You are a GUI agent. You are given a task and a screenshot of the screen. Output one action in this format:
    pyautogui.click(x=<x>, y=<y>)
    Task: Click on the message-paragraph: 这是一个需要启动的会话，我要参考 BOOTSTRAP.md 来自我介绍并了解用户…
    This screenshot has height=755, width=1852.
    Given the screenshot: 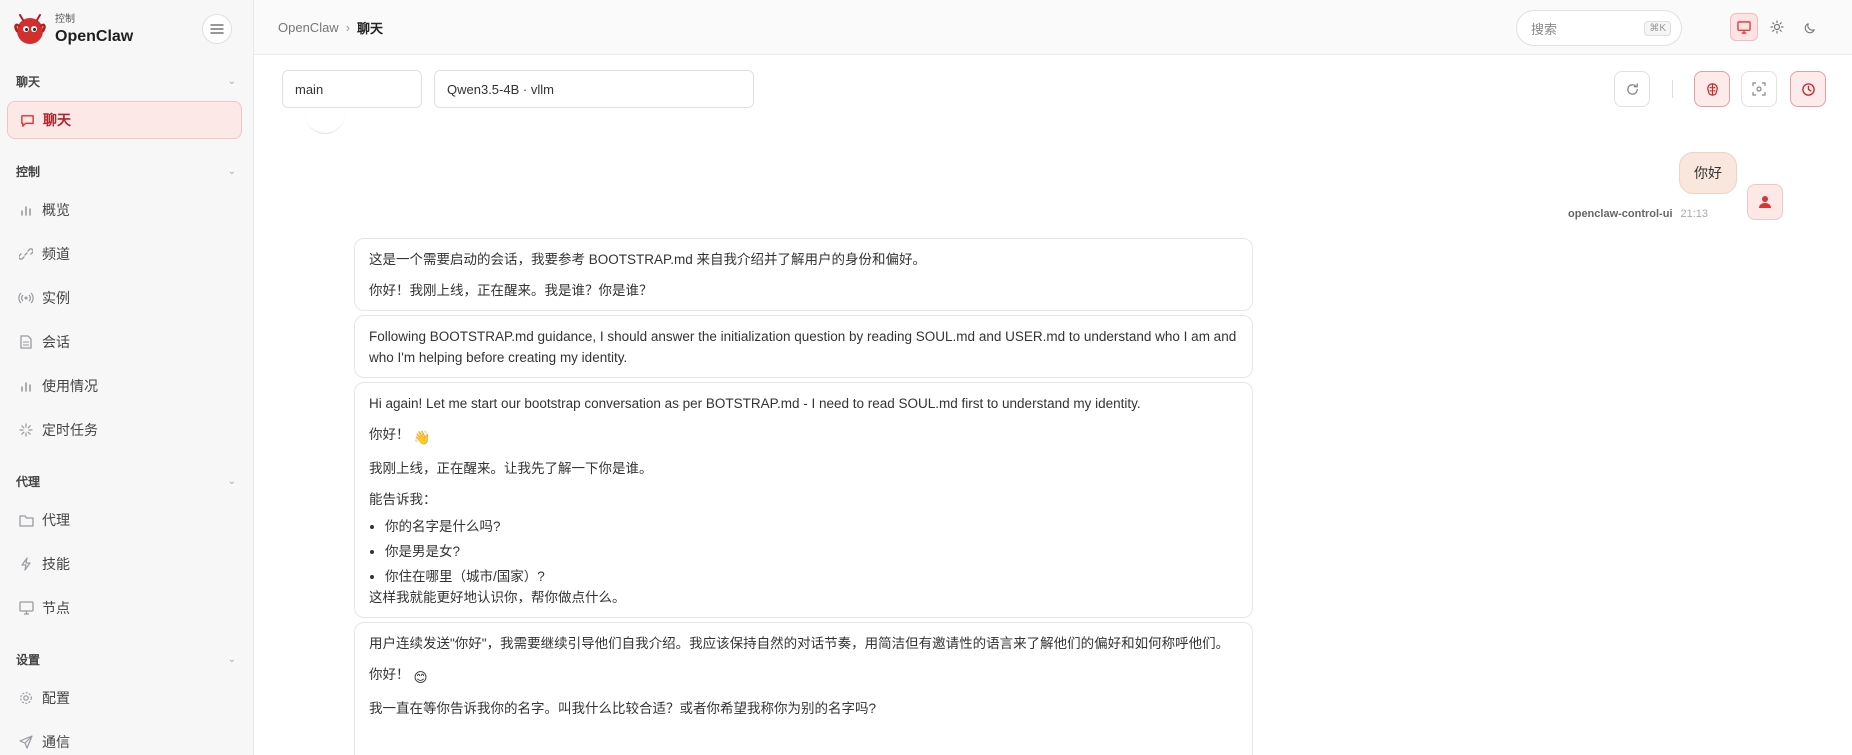 What is the action you would take?
    pyautogui.click(x=648, y=259)
    